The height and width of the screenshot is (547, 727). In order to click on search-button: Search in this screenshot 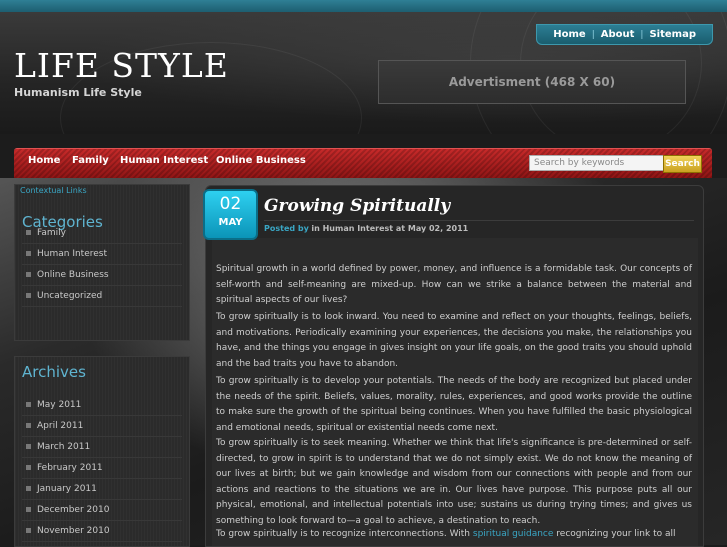, I will do `click(682, 164)`.